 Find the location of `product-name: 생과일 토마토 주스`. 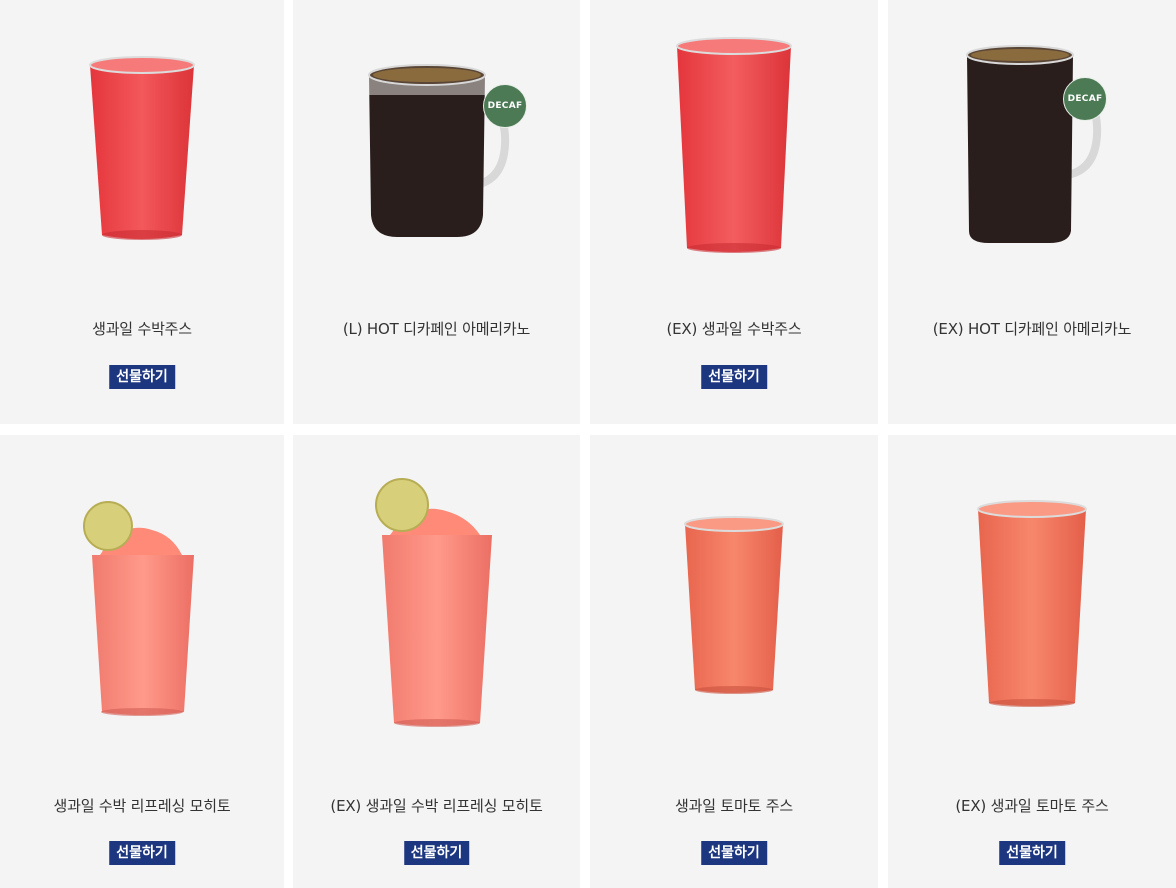

product-name: 생과일 토마토 주스 is located at coordinates (734, 805).